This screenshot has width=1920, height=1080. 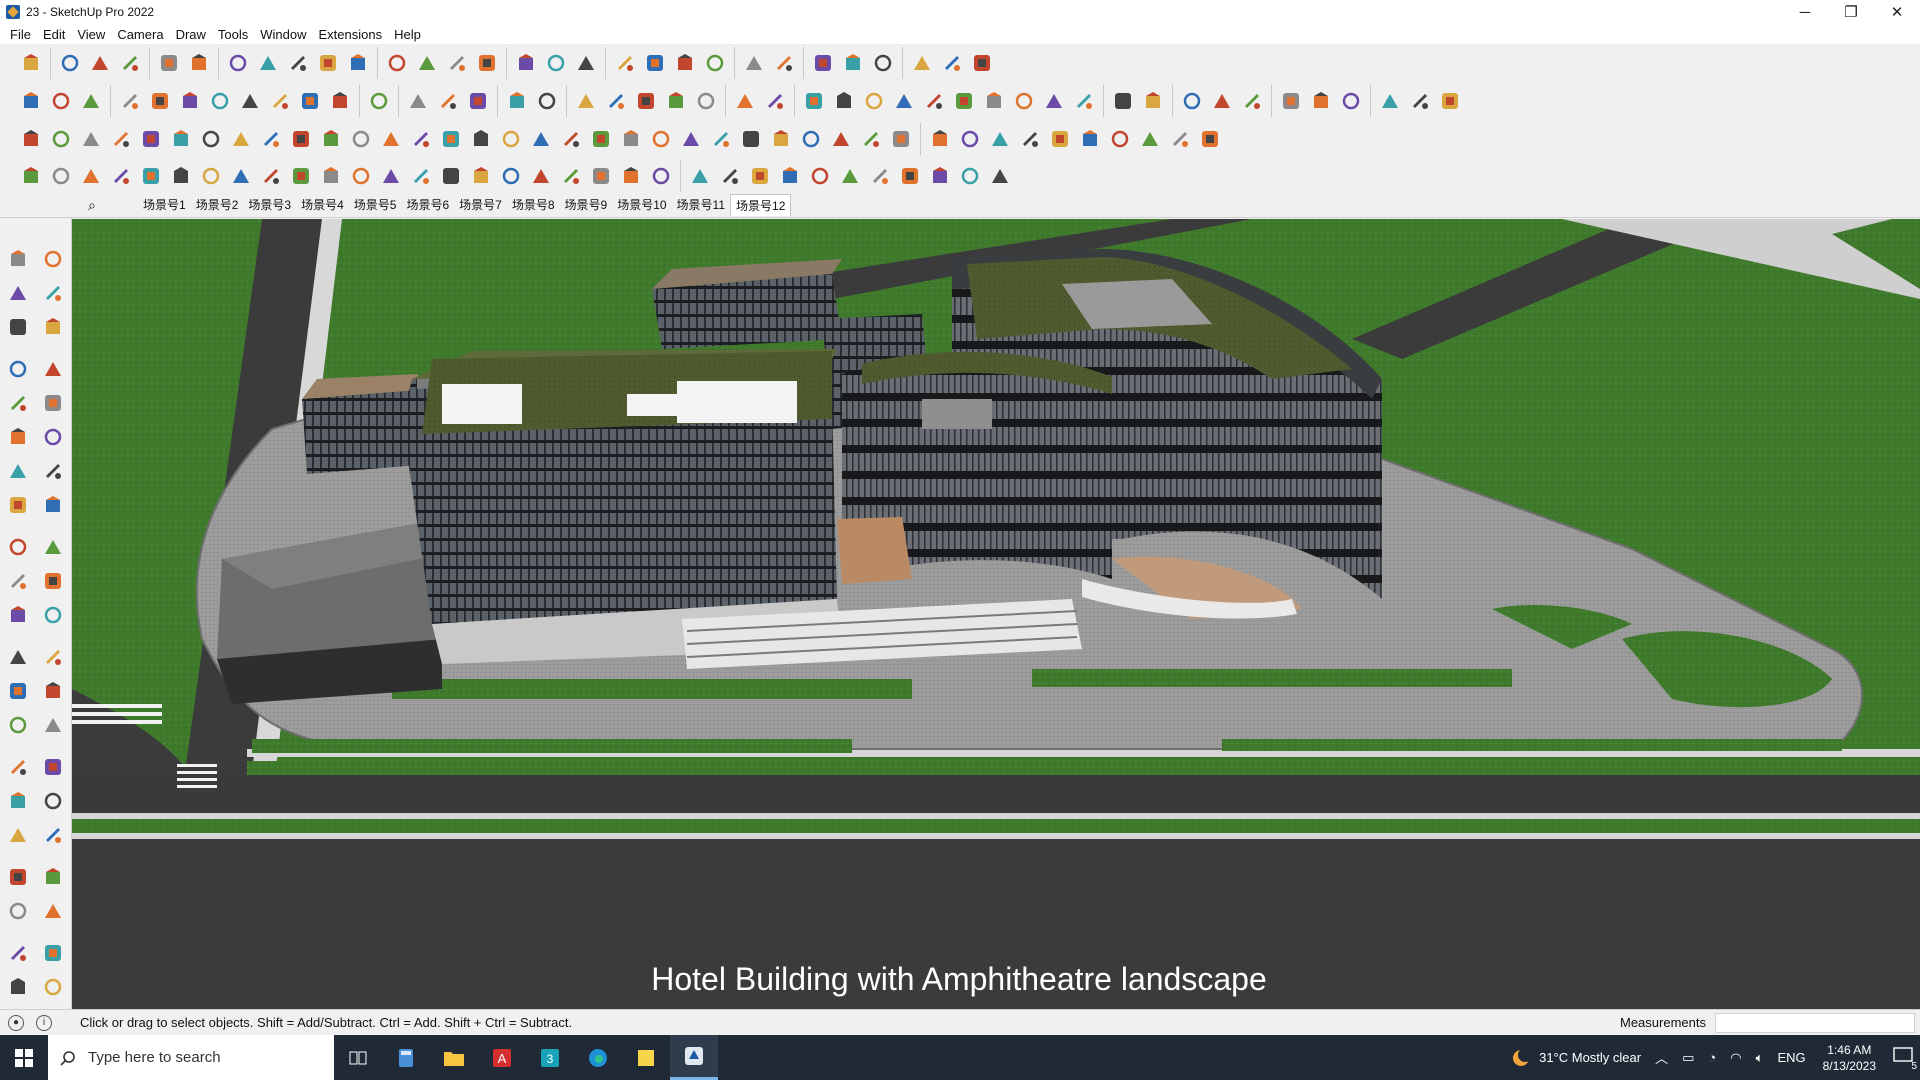 I want to click on tool-226-icon, so click(x=781, y=139).